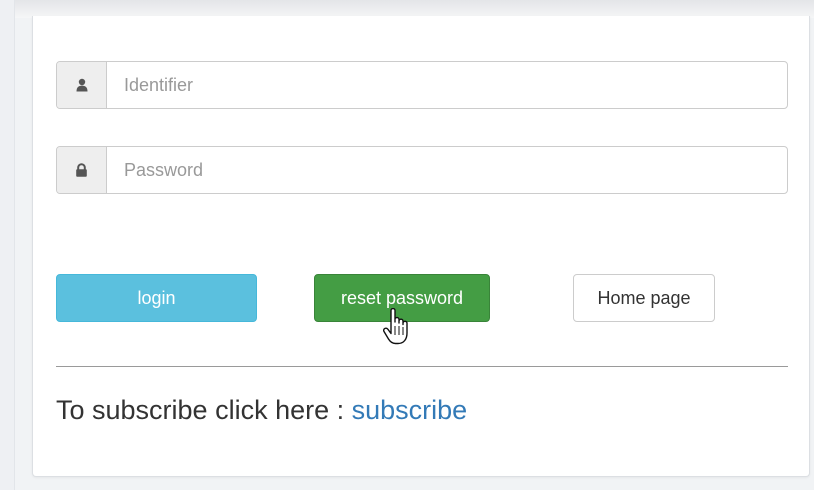 The width and height of the screenshot is (814, 490). What do you see at coordinates (396, 329) in the screenshot?
I see `hand-pointer-icon` at bounding box center [396, 329].